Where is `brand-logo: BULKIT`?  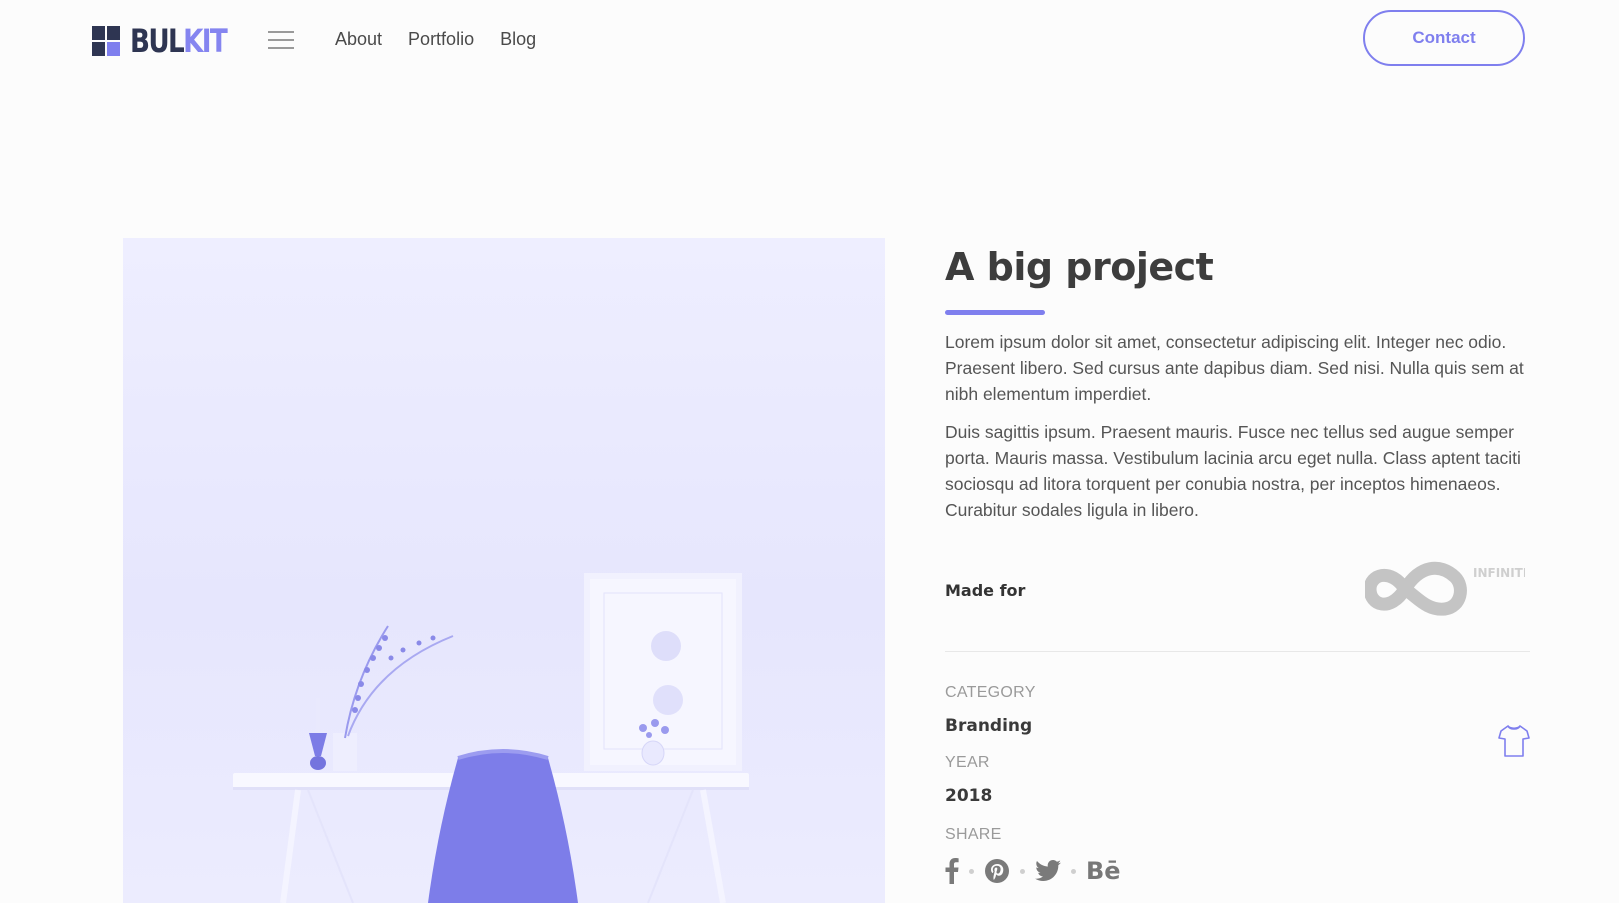
brand-logo: BULKIT is located at coordinates (169, 41).